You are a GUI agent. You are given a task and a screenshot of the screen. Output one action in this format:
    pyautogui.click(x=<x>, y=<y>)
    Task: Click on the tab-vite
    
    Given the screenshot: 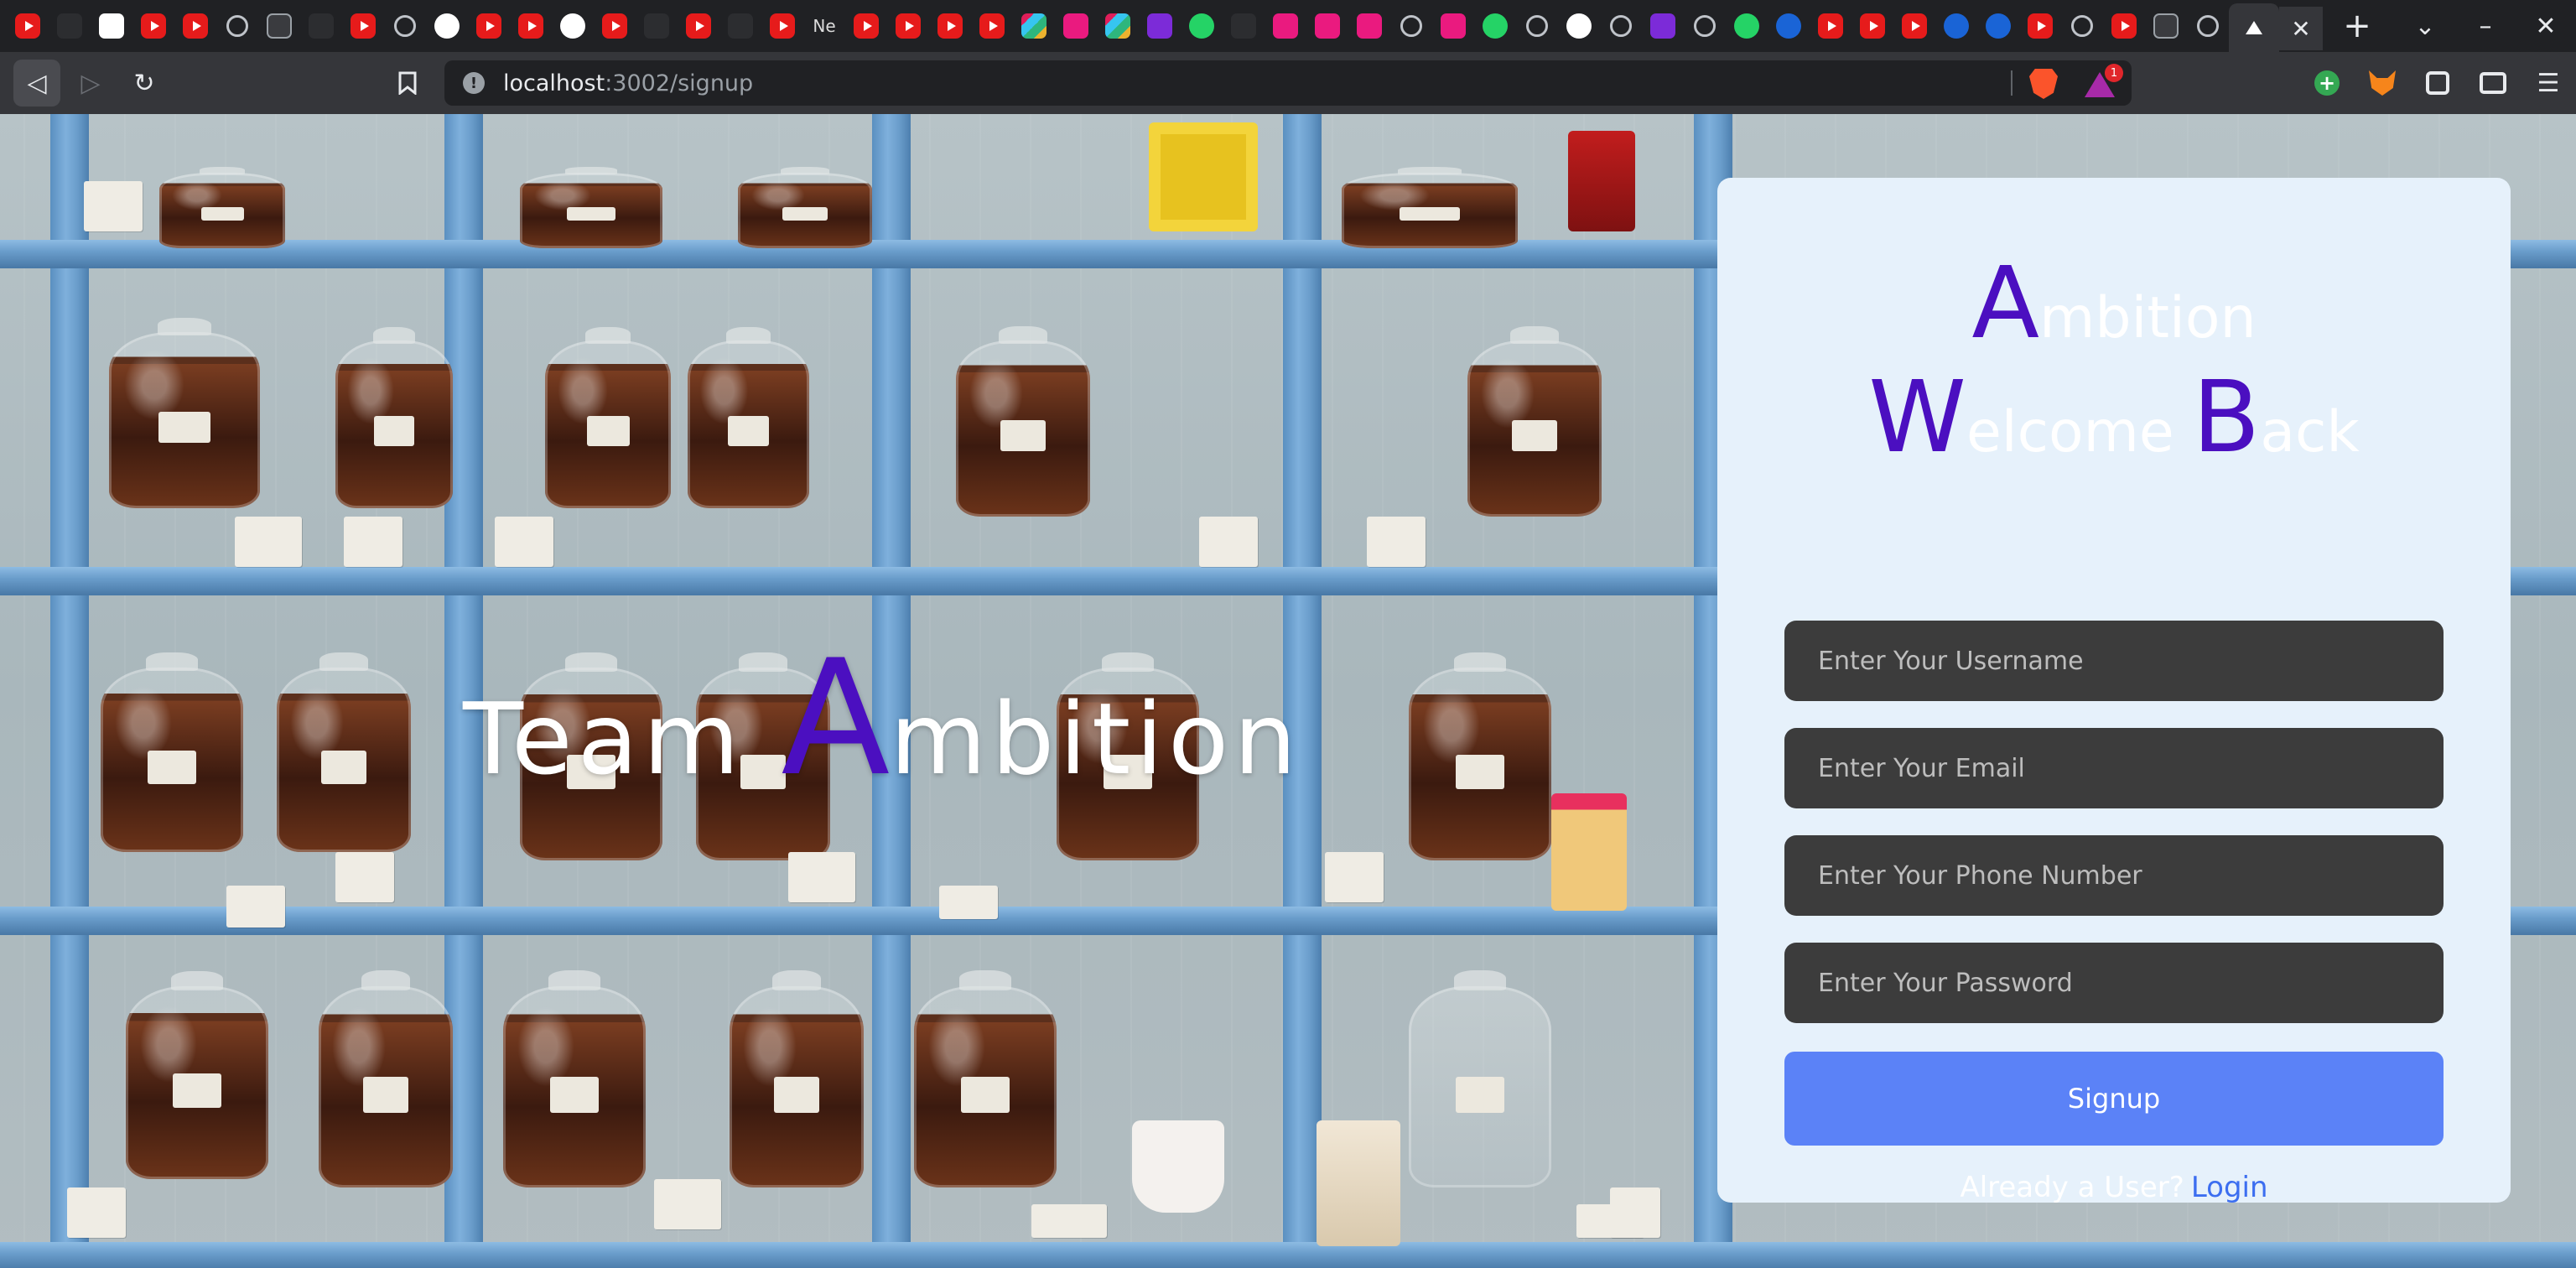 What is the action you would take?
    pyautogui.click(x=1663, y=26)
    